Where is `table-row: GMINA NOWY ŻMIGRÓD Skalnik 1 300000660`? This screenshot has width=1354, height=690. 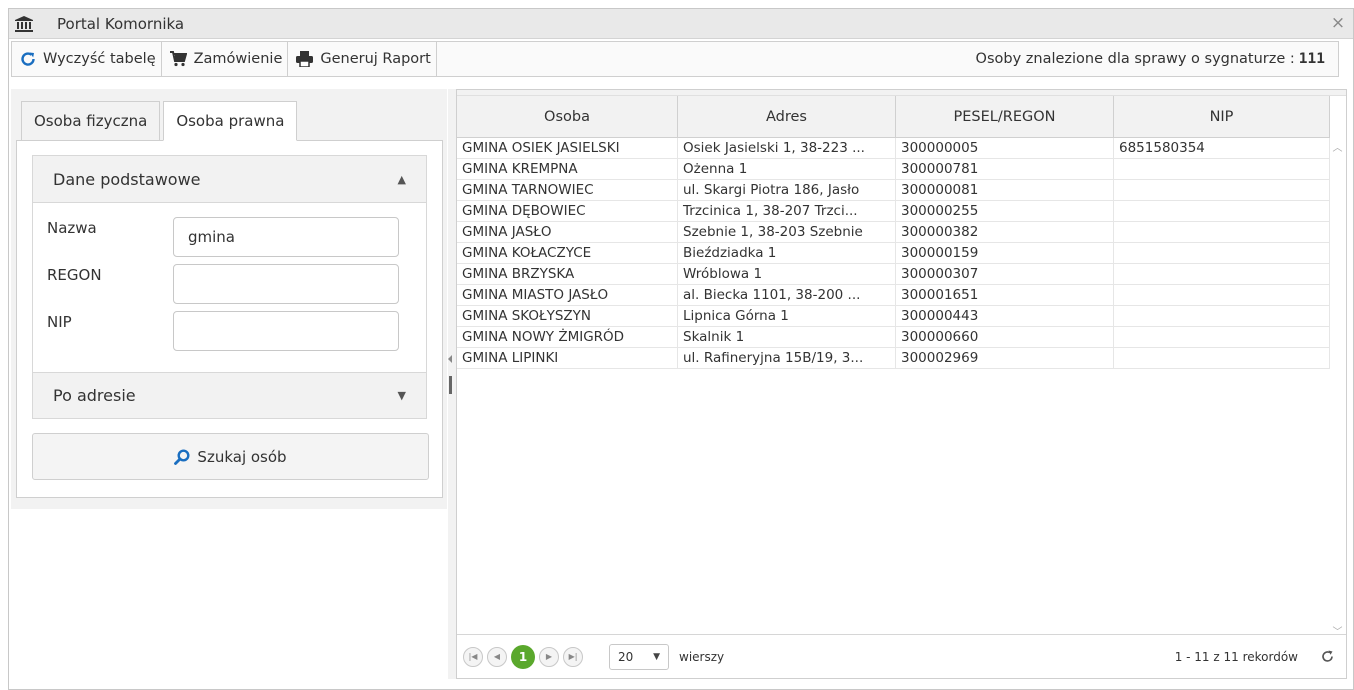 table-row: GMINA NOWY ŻMIGRÓD Skalnik 1 300000660 is located at coordinates (893, 337).